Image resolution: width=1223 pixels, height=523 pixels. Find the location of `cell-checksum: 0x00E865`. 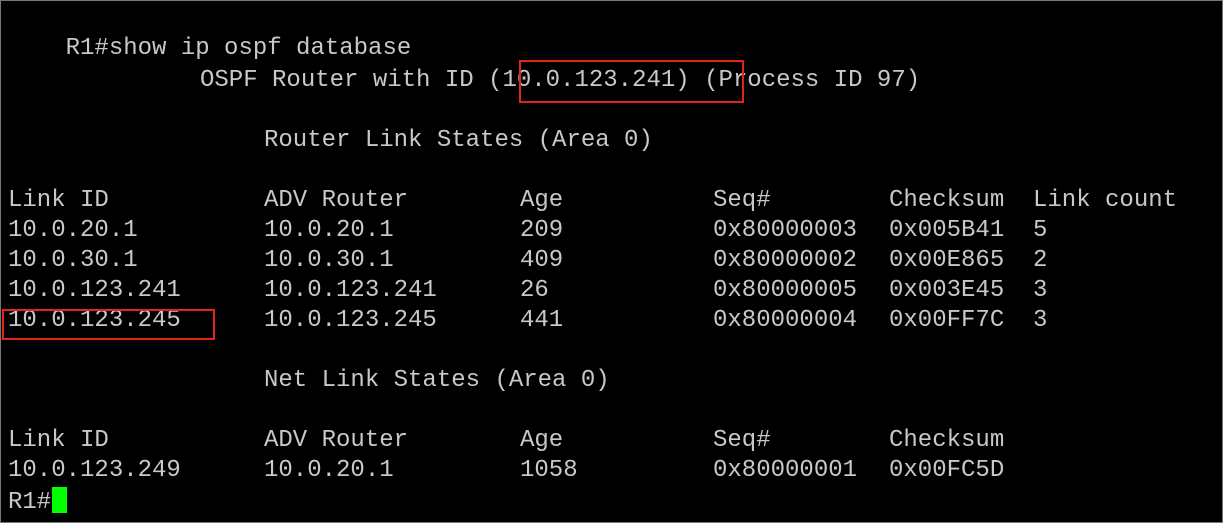

cell-checksum: 0x00E865 is located at coordinates (947, 260).